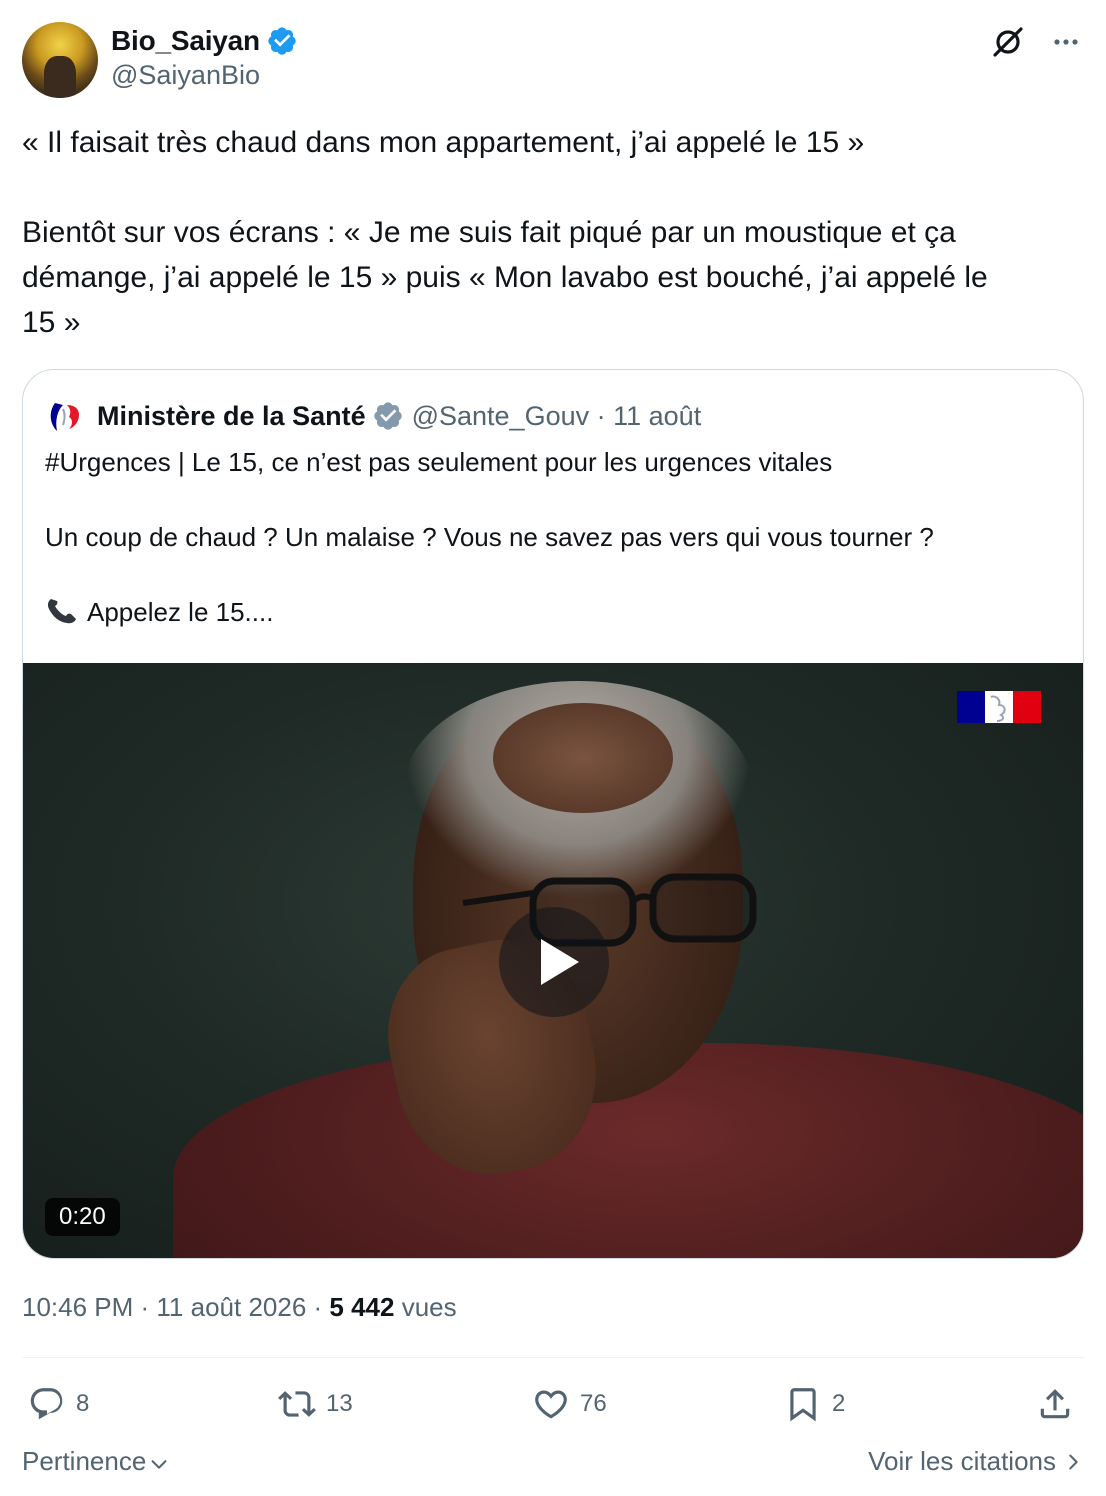 This screenshot has height=1496, width=1106. I want to click on phone-emoji-icon, so click(61, 611).